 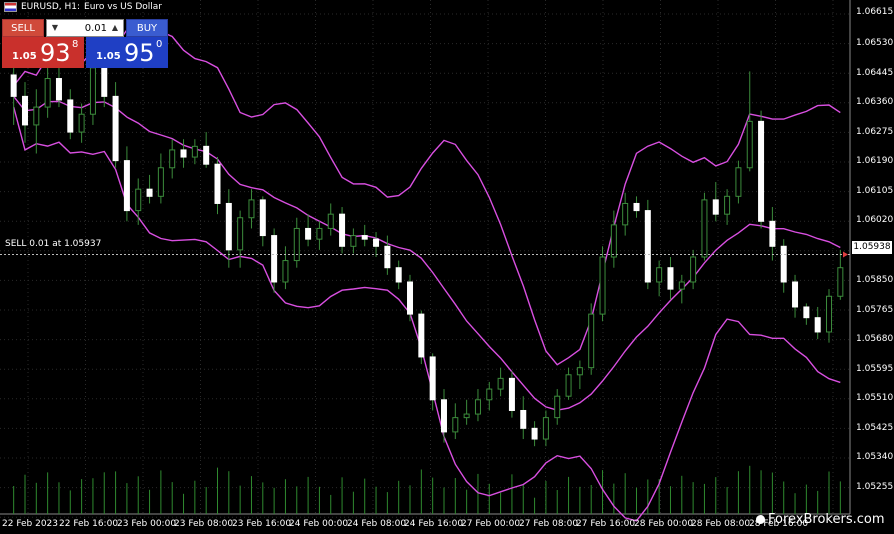 What do you see at coordinates (721, 524) in the screenshot?
I see `time-tick: 28 Feb 08:00` at bounding box center [721, 524].